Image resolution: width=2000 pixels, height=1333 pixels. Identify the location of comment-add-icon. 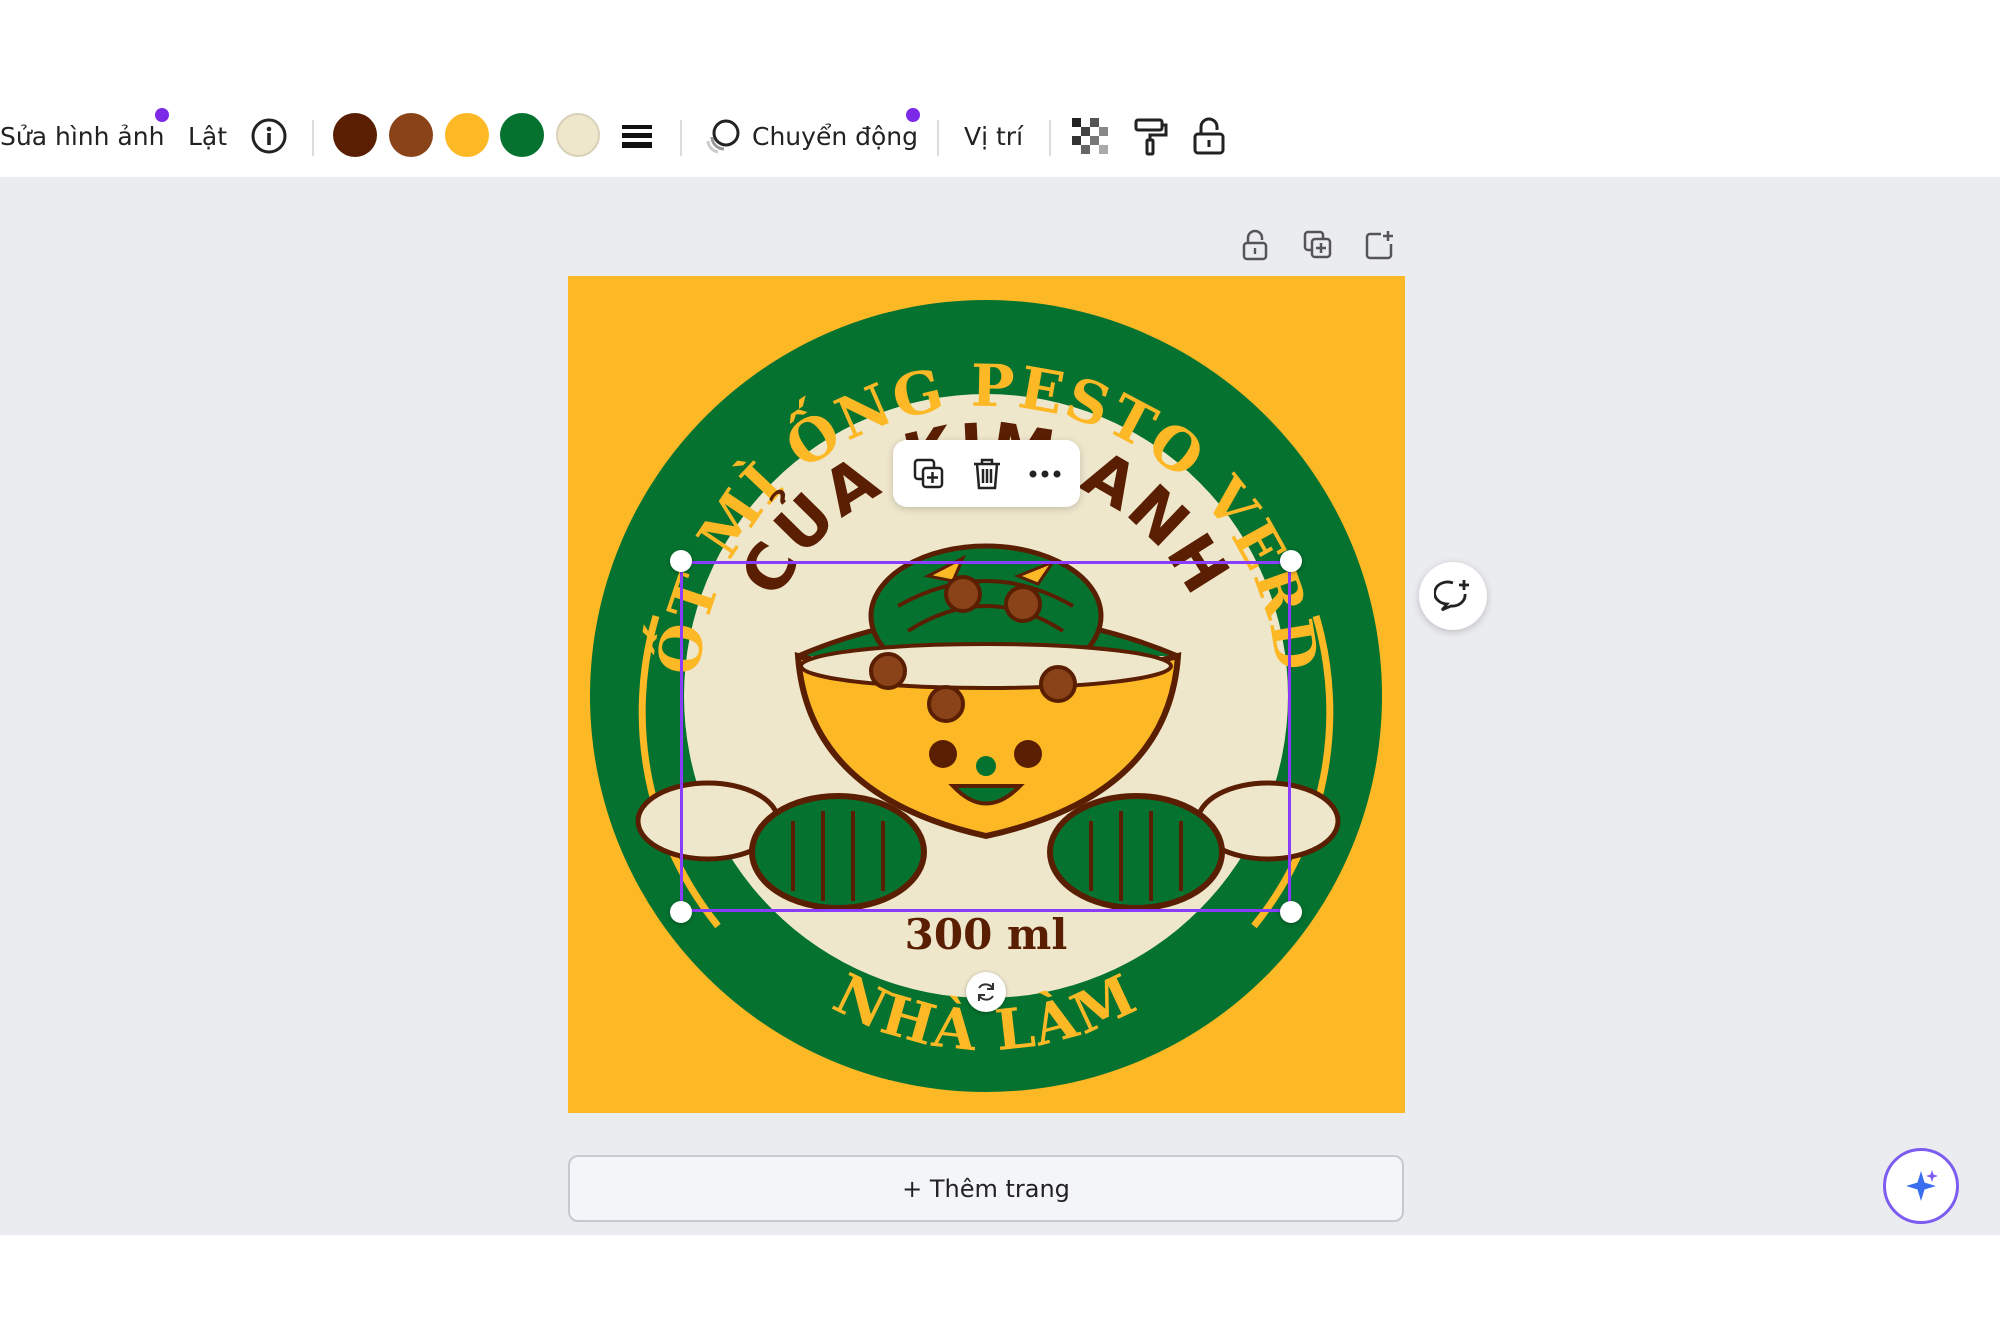
(1451, 596).